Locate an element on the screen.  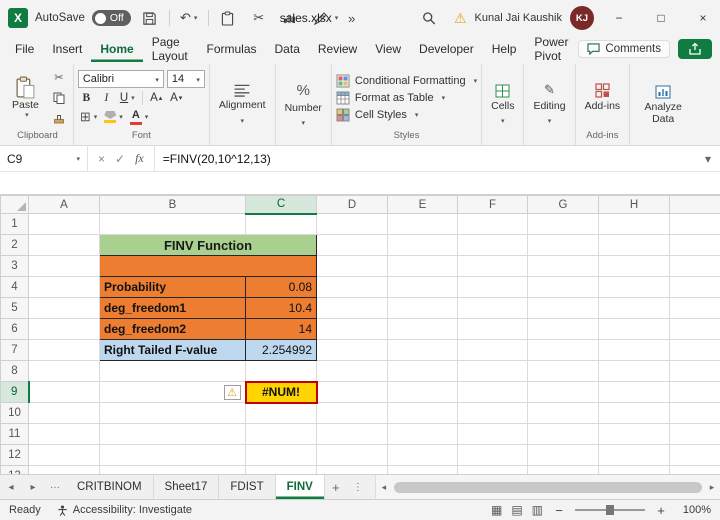
cell-C12 is located at coordinates (281, 455).